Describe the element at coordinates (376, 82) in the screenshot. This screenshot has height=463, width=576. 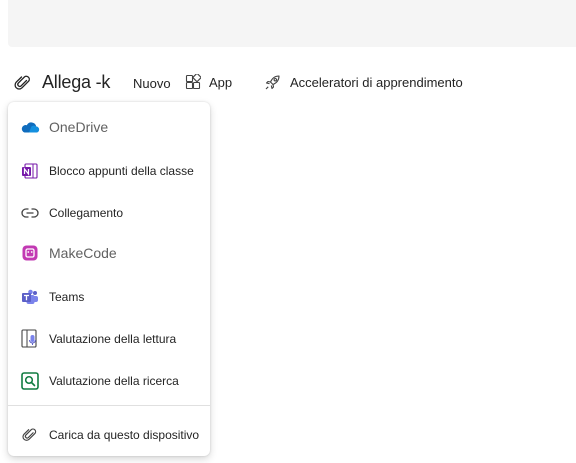
I see `accelerators-label: Acceleratori di apprendimento` at that location.